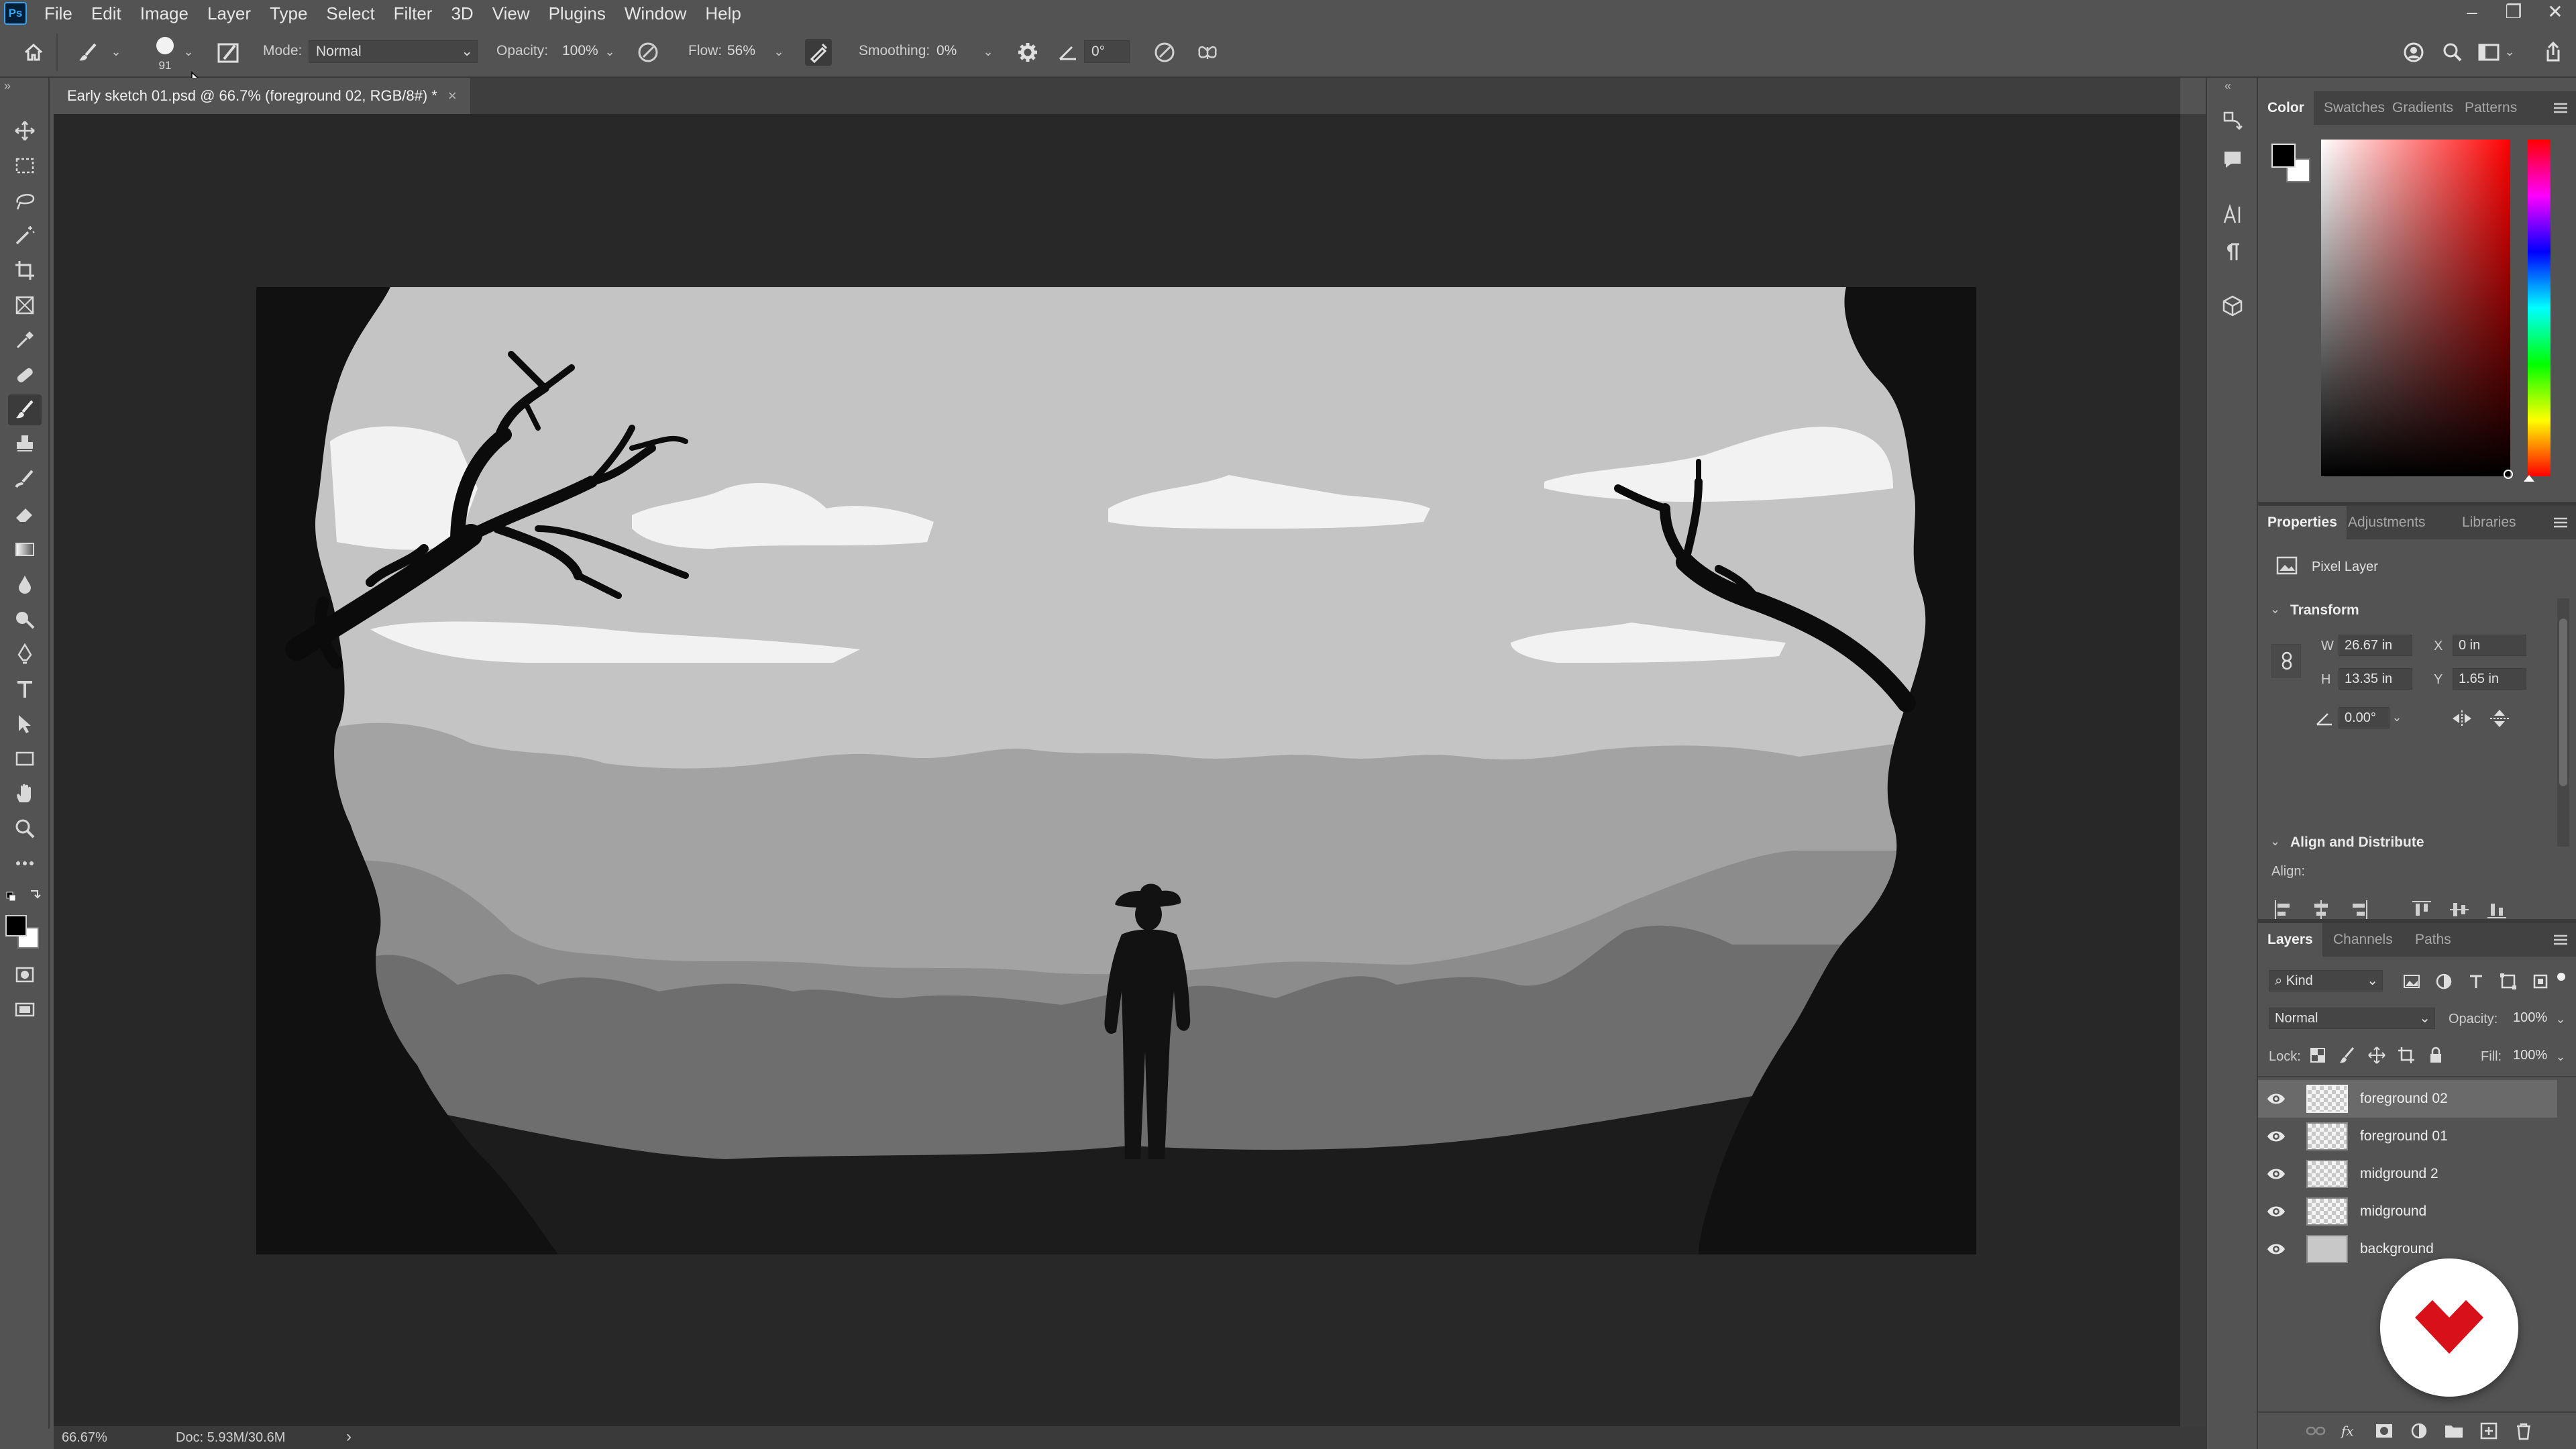  I want to click on brush-tool-preset-icon, so click(88, 52).